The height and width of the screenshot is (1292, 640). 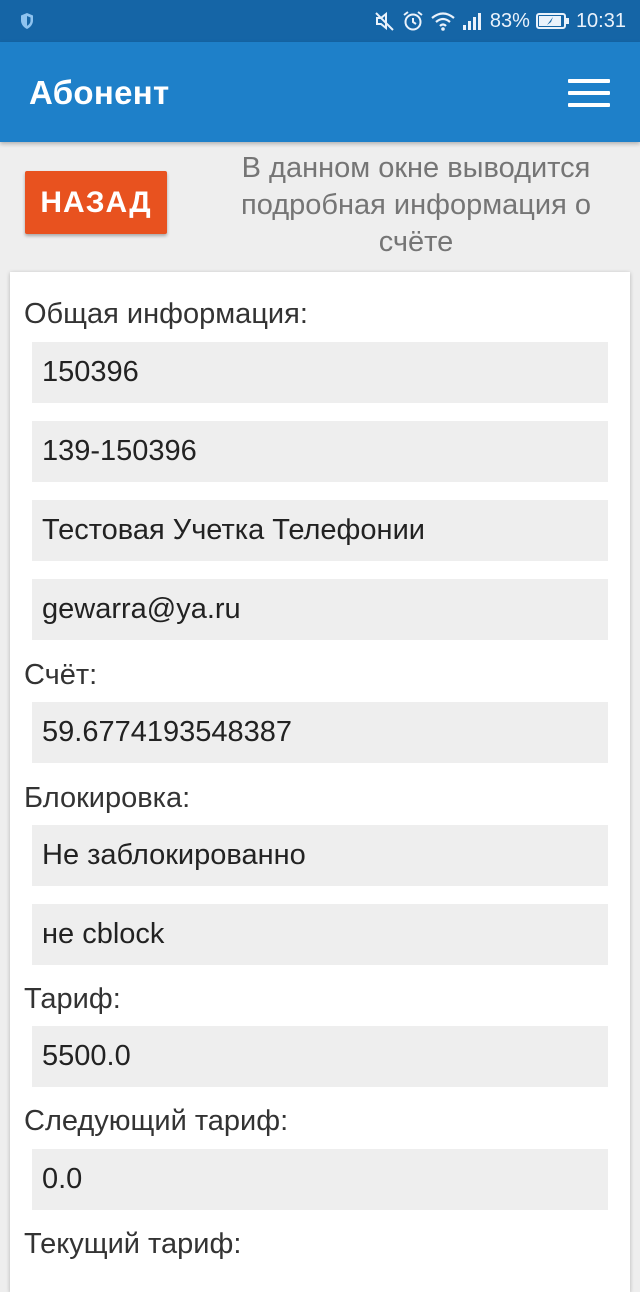 What do you see at coordinates (320, 934) in the screenshot?
I see `cblock-status-field: не cblock` at bounding box center [320, 934].